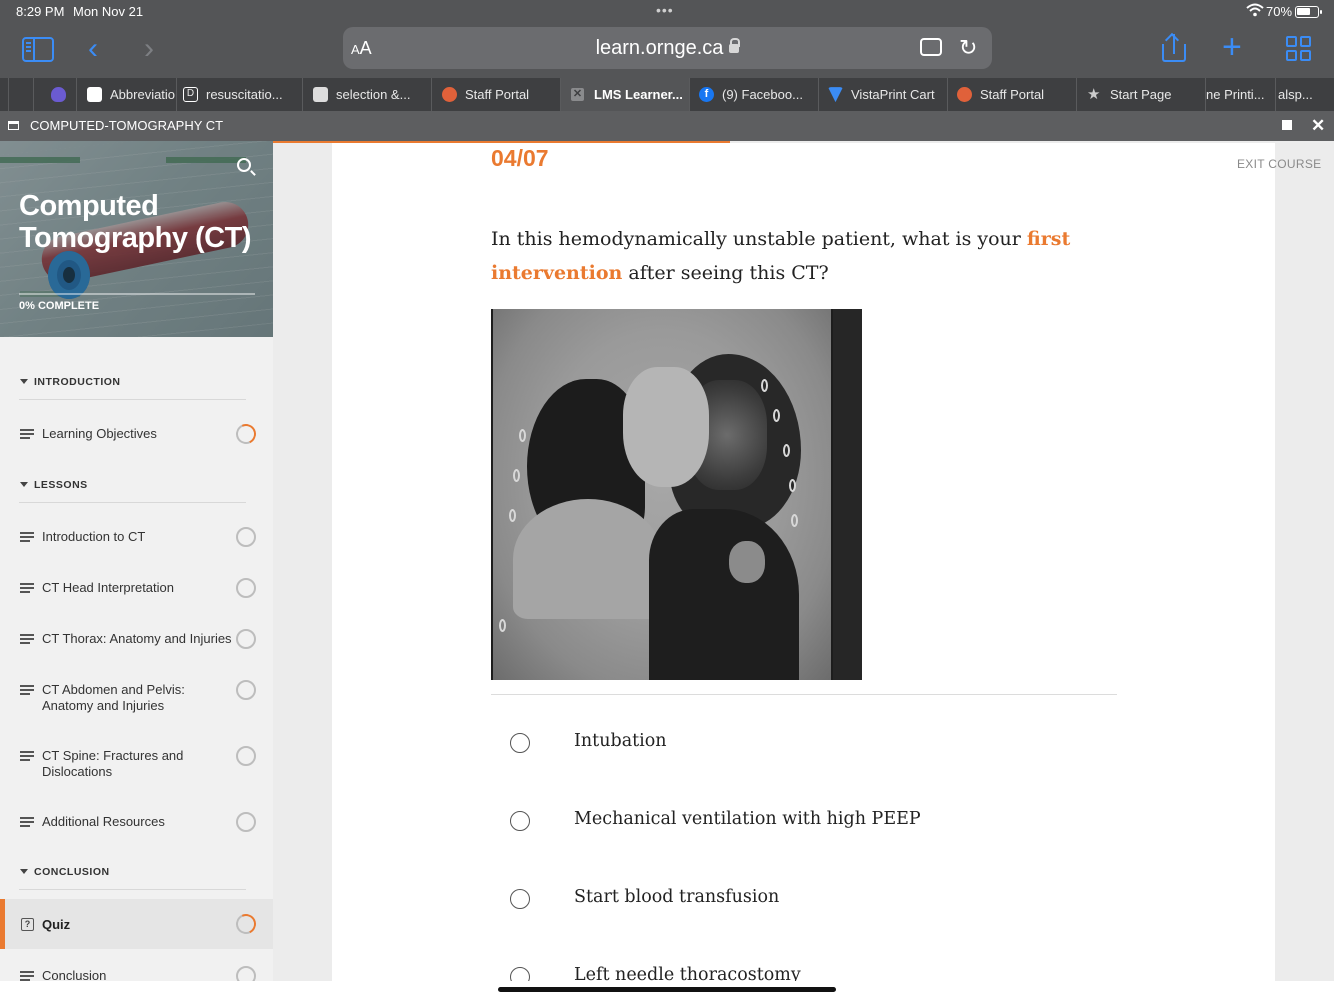 The width and height of the screenshot is (1334, 1000). I want to click on tab, so click(20, 94).